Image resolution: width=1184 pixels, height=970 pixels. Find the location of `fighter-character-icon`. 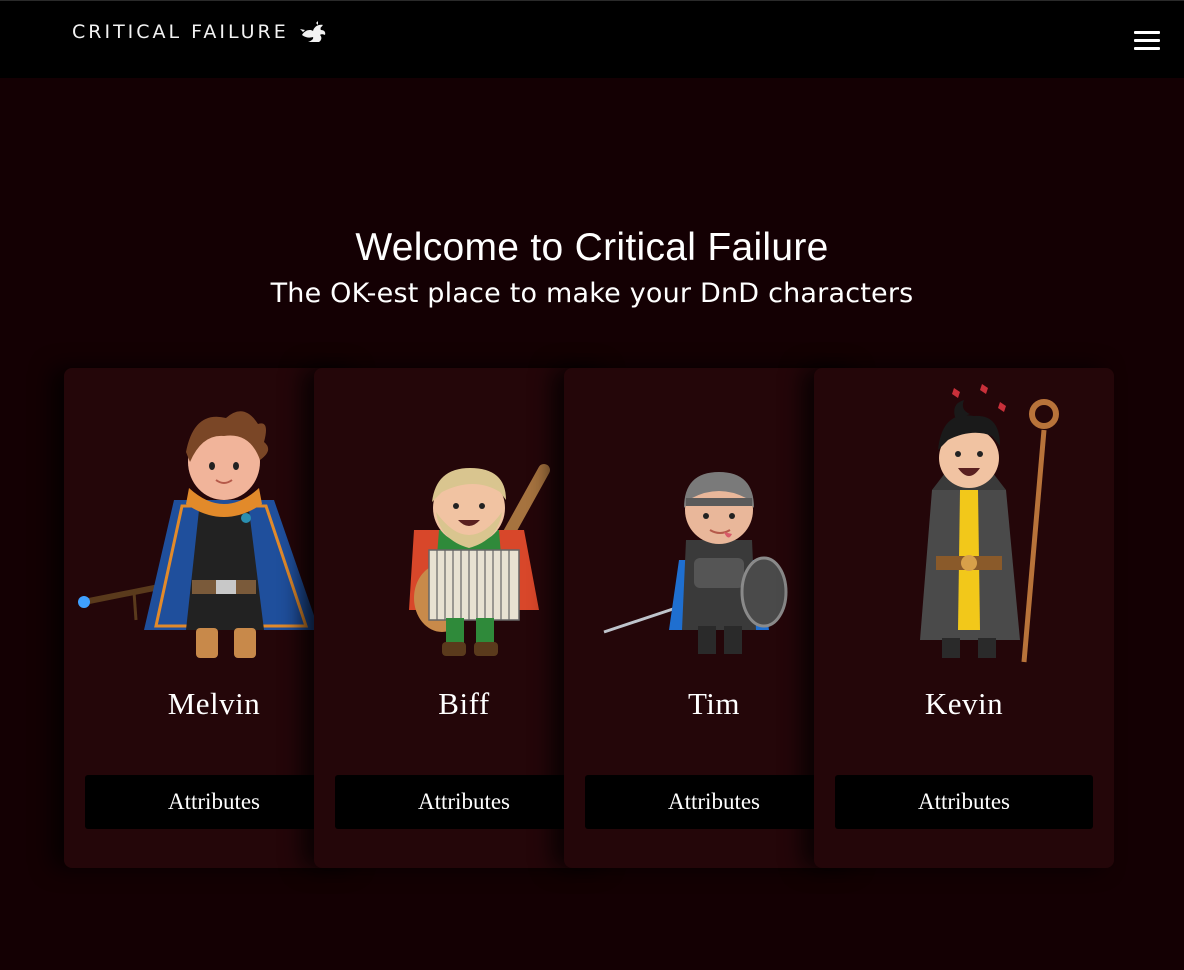

fighter-character-icon is located at coordinates (695, 563).